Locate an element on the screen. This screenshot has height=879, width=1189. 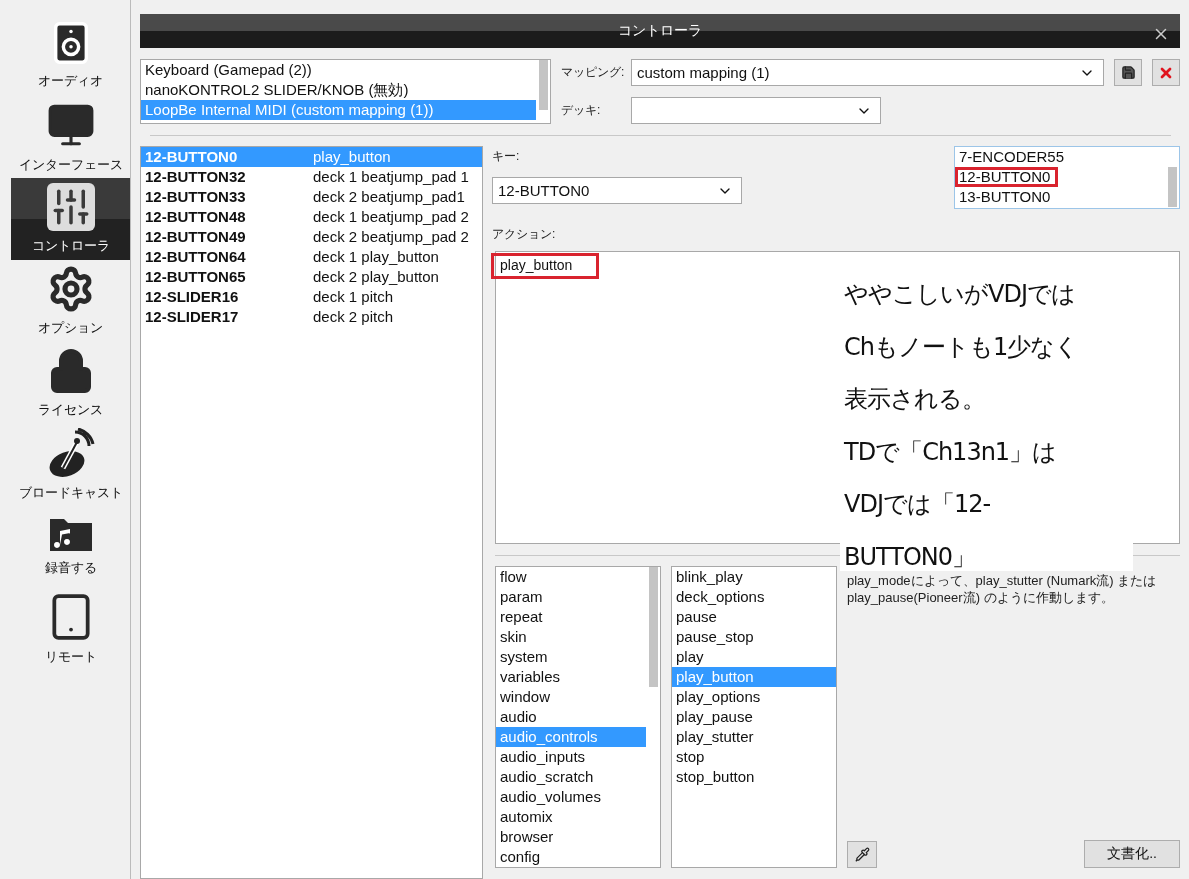
annotation-line: 表示される。 is located at coordinates (915, 399).